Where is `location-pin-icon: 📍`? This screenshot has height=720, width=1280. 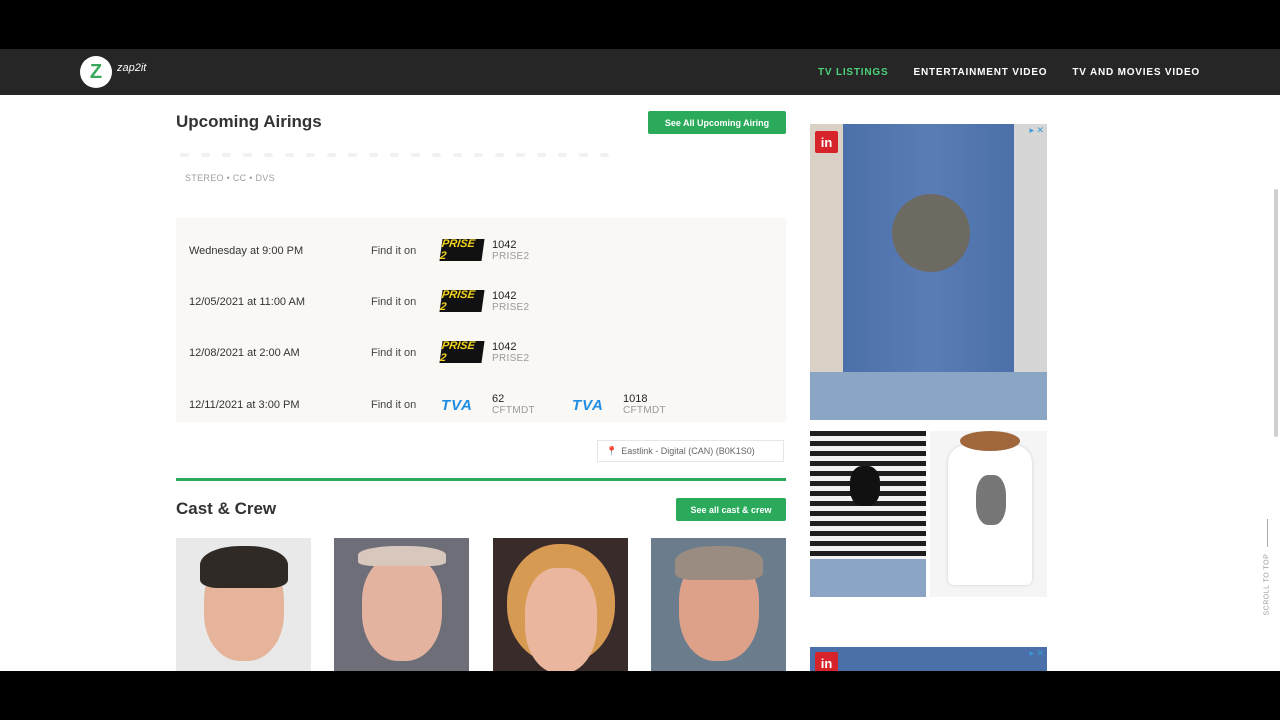
location-pin-icon: 📍 is located at coordinates (612, 450).